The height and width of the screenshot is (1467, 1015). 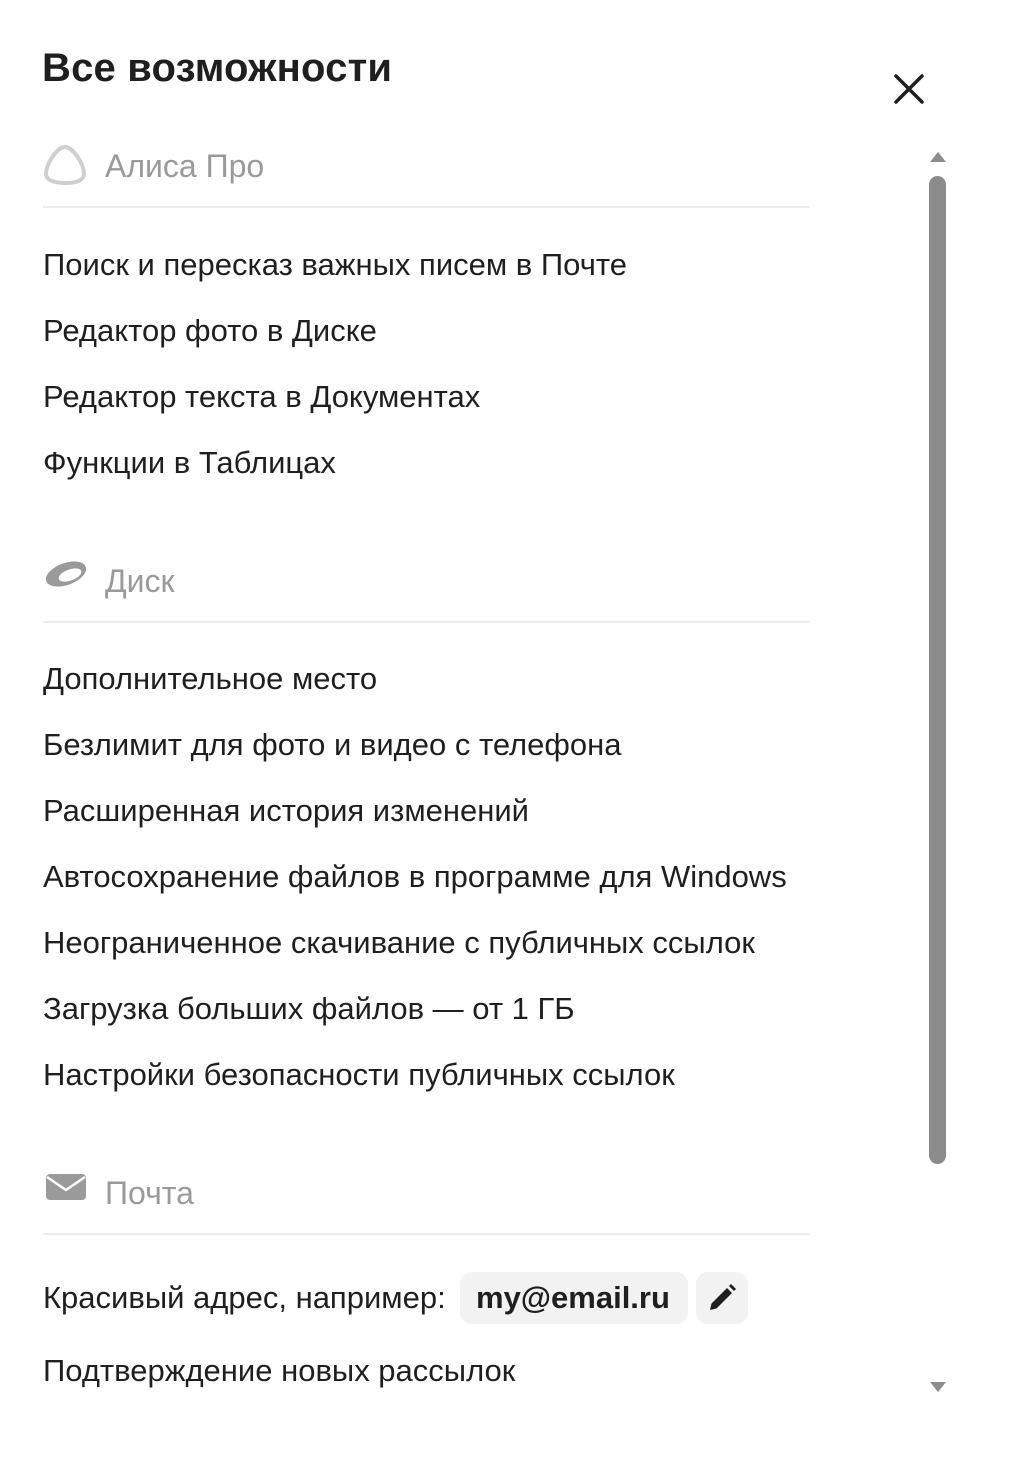 I want to click on envelope-icon, so click(x=66, y=1192).